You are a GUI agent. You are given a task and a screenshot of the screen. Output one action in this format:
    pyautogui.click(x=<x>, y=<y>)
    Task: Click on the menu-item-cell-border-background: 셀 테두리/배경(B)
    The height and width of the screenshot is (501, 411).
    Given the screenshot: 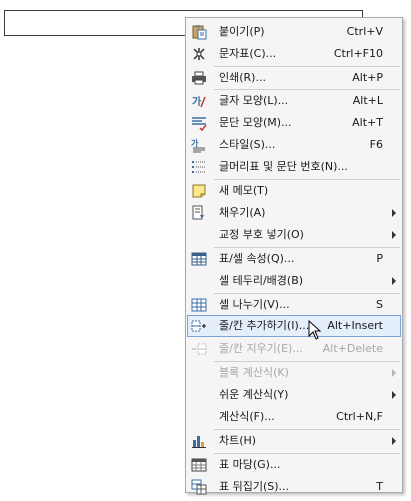 What is the action you would take?
    pyautogui.click(x=294, y=281)
    